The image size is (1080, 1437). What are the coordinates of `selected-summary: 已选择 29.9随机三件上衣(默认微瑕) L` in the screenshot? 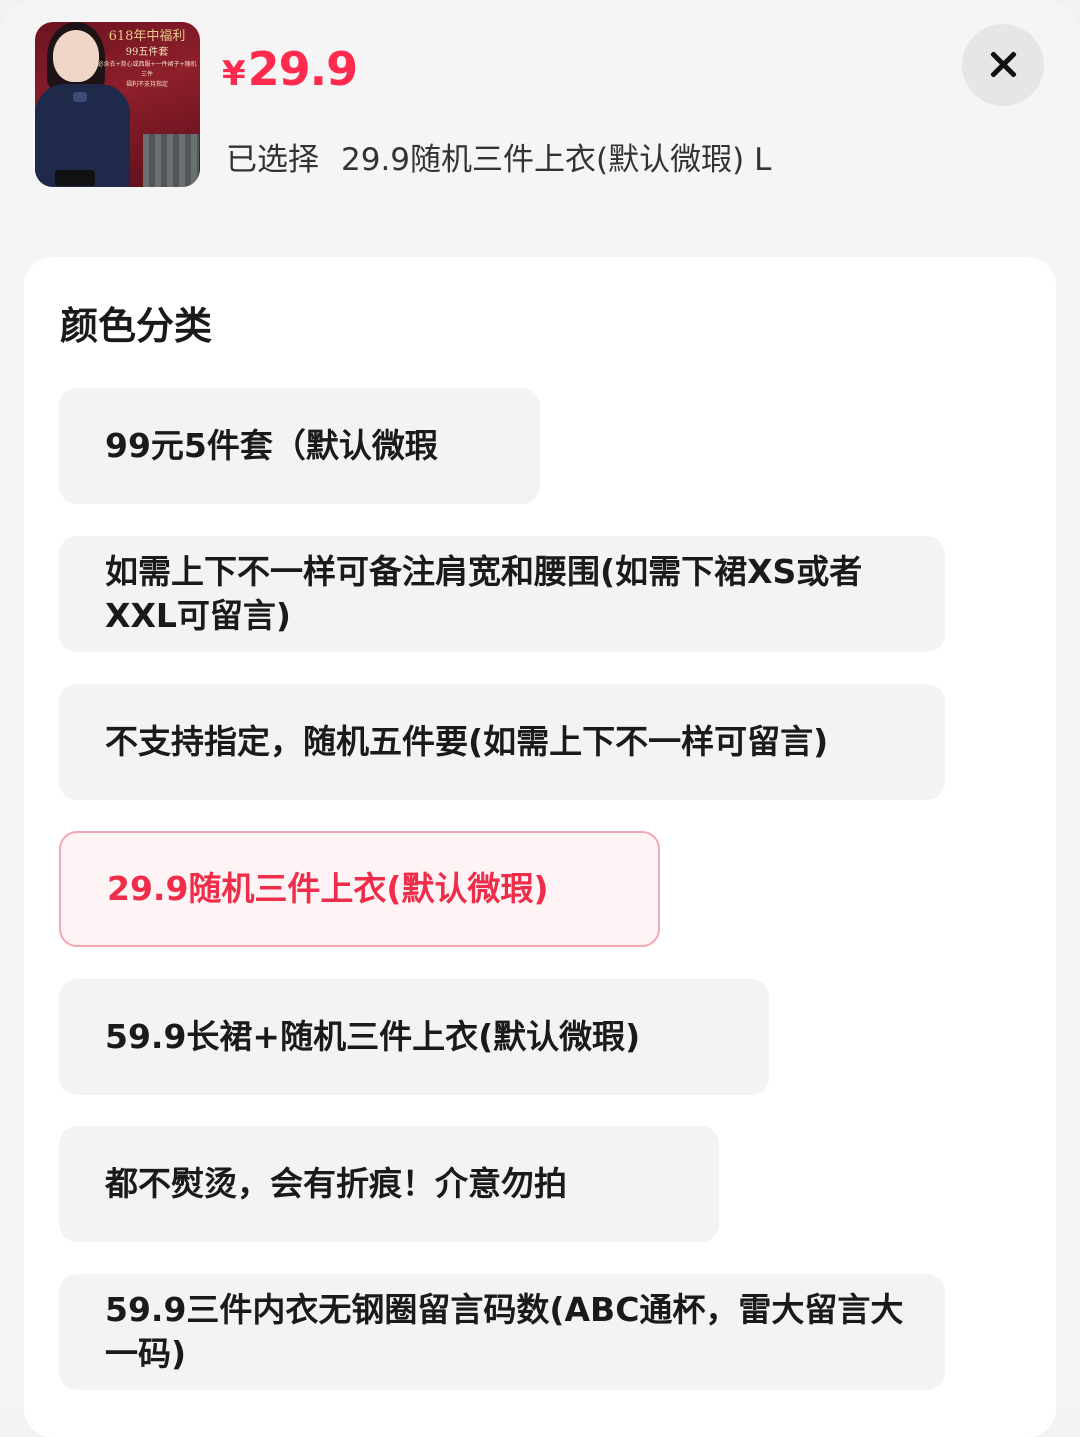 It's located at (498, 156).